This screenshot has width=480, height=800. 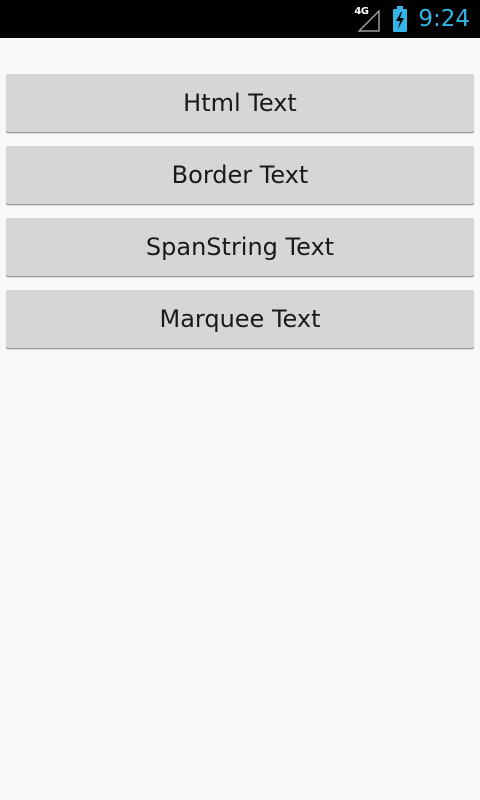 I want to click on status-clock: 9:24, so click(x=444, y=19).